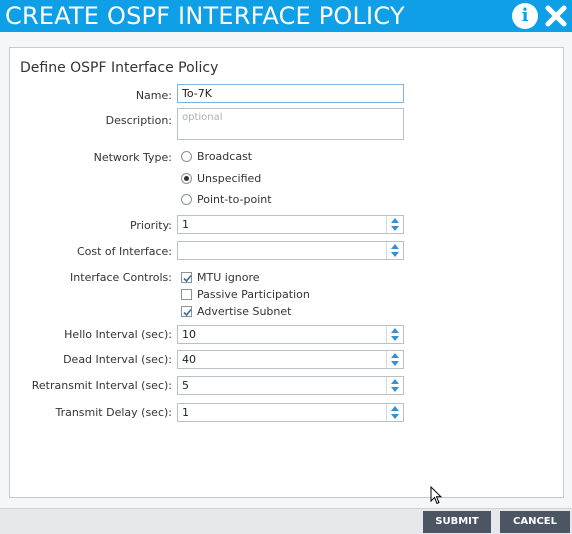 This screenshot has height=534, width=572. What do you see at coordinates (556, 16) in the screenshot?
I see `close-icon` at bounding box center [556, 16].